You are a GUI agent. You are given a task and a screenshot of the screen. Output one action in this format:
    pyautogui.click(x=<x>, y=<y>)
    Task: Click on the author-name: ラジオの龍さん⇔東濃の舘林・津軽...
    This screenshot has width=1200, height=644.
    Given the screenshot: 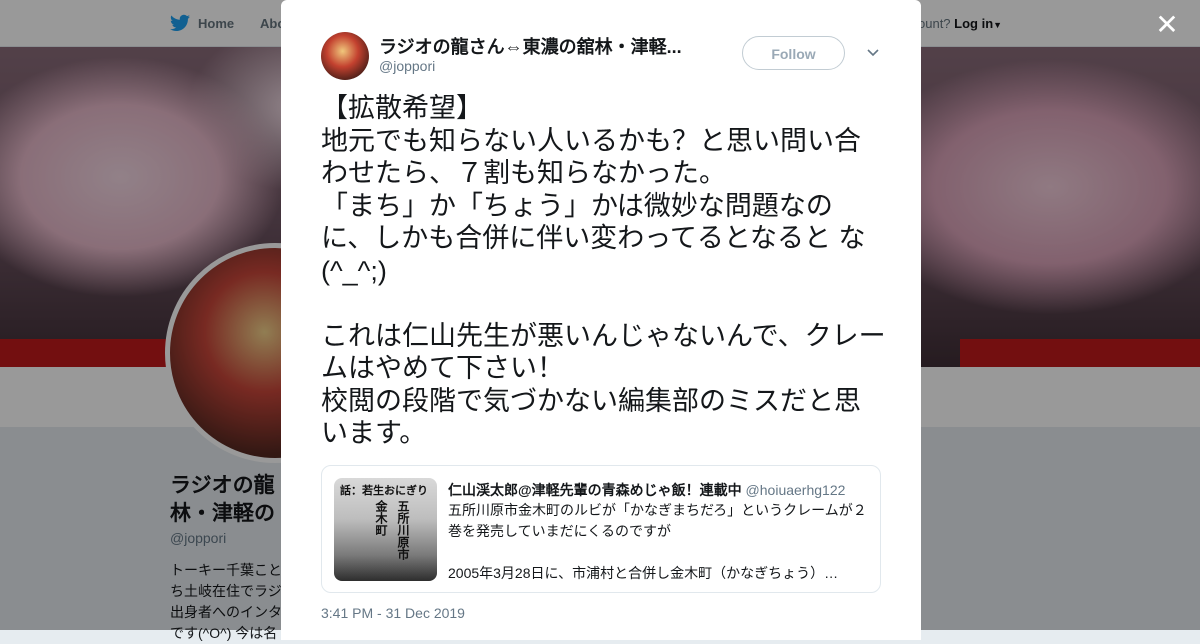 What is the action you would take?
    pyautogui.click(x=539, y=46)
    